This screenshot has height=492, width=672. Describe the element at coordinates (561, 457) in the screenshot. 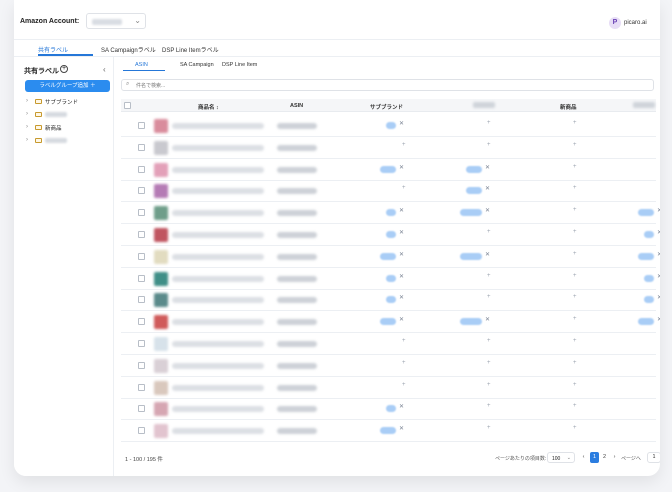

I see `per-page-select: 100 ⌄` at that location.